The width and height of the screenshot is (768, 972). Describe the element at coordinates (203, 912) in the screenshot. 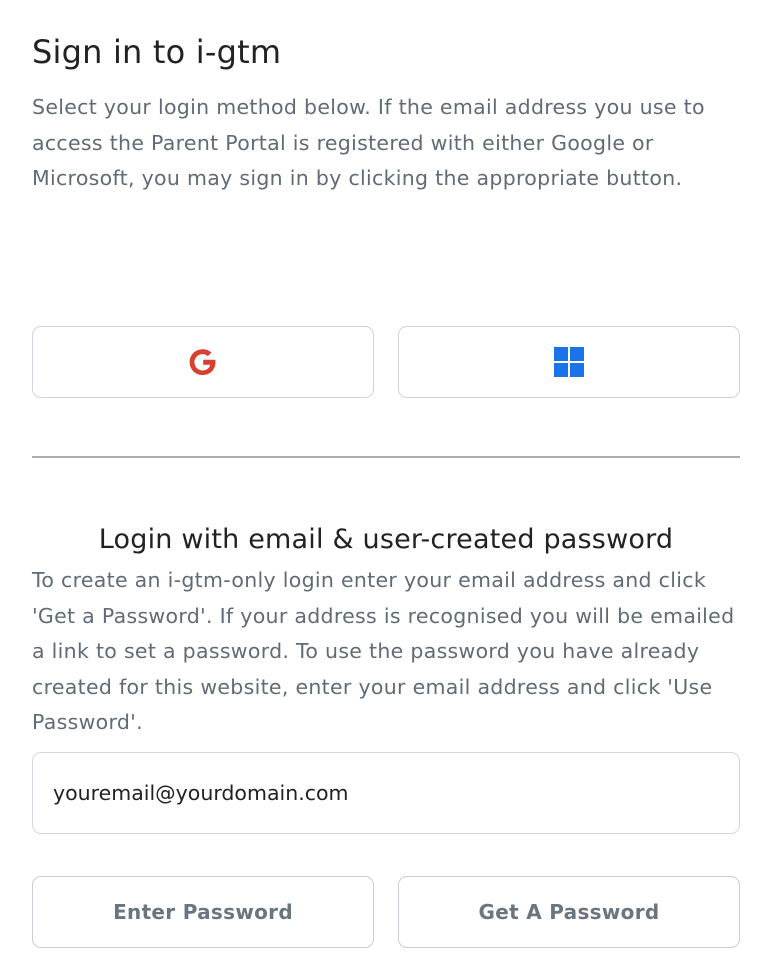

I see `enter-password-button: Enter Password` at that location.